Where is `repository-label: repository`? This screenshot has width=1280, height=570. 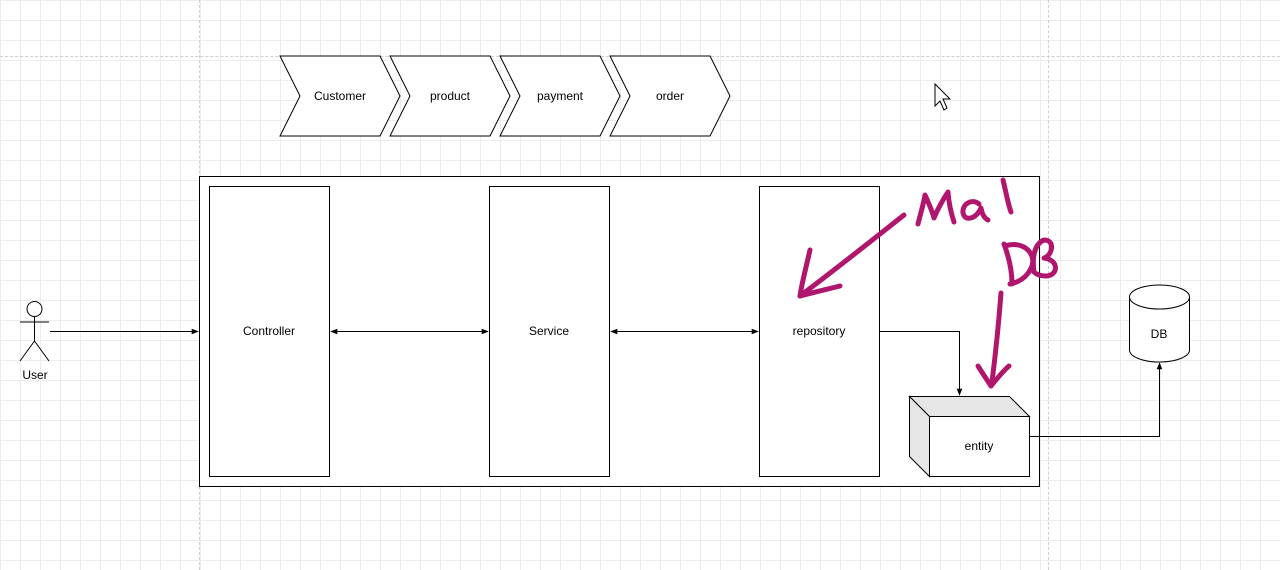 repository-label: repository is located at coordinates (819, 331).